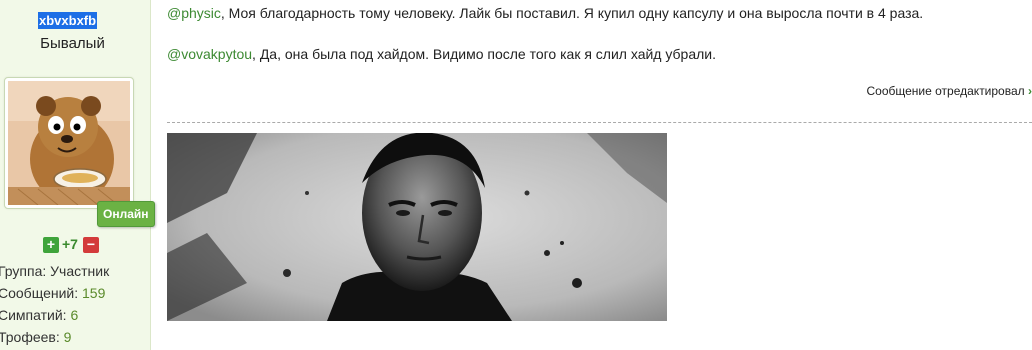  What do you see at coordinates (91, 245) in the screenshot?
I see `minus-icon: −` at bounding box center [91, 245].